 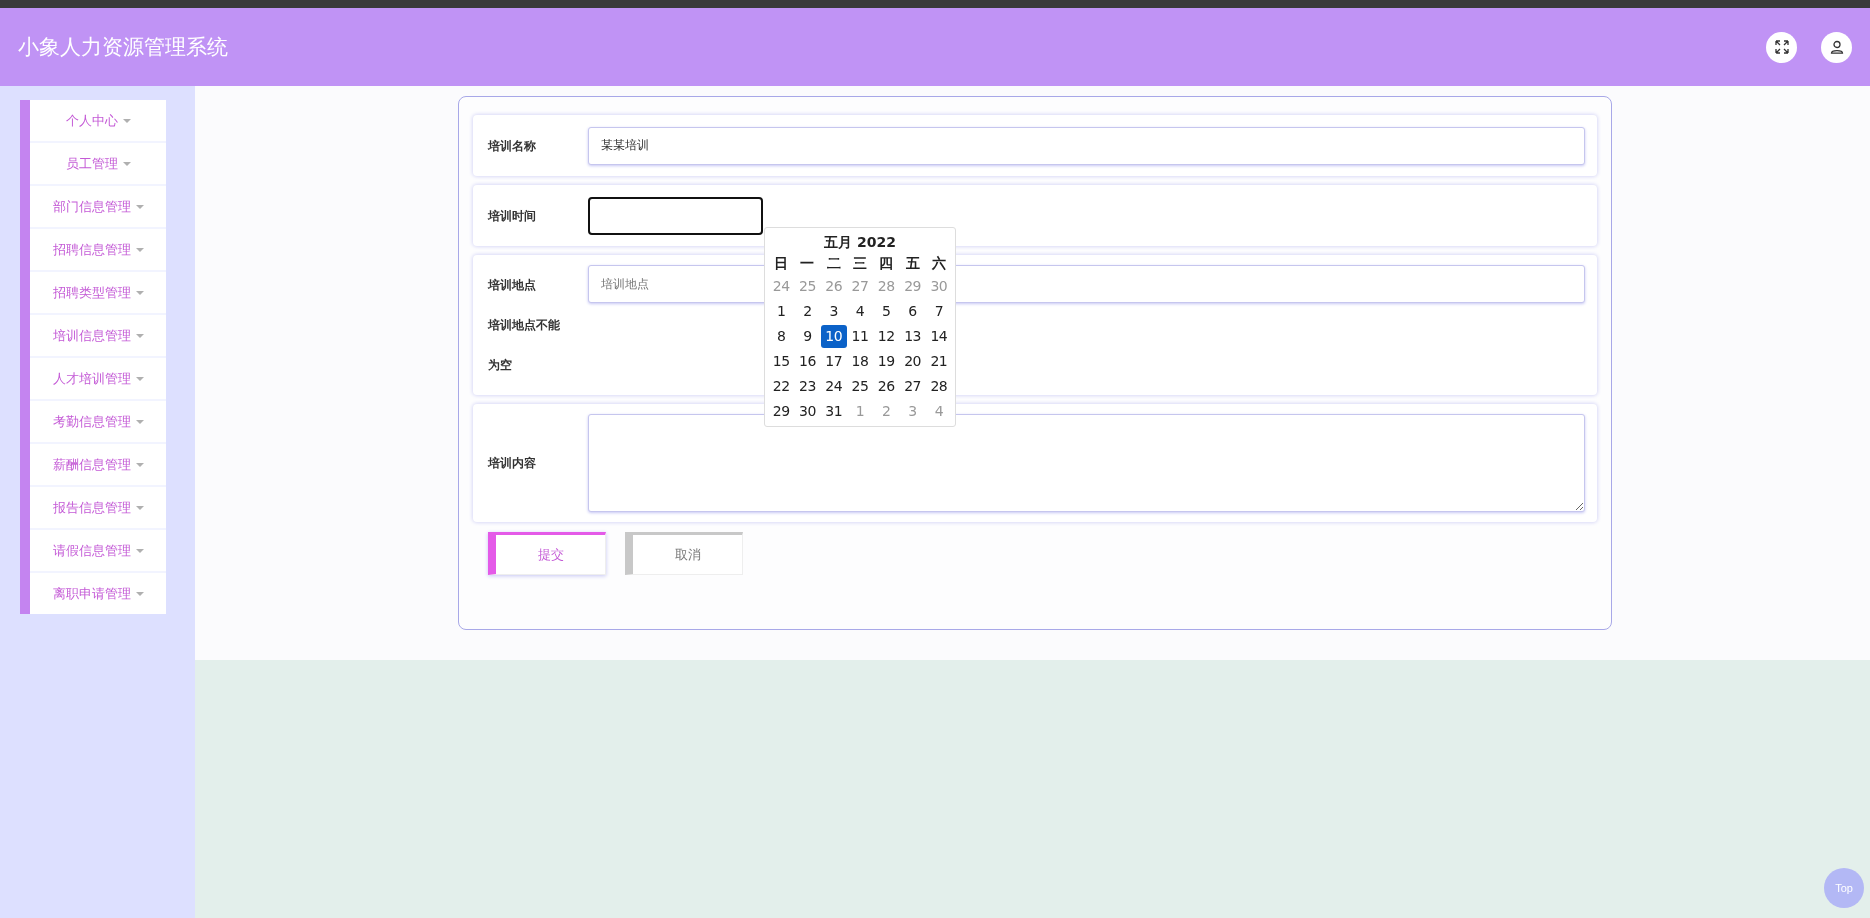 I want to click on menu-item: 报告信息管理, so click(x=98, y=507).